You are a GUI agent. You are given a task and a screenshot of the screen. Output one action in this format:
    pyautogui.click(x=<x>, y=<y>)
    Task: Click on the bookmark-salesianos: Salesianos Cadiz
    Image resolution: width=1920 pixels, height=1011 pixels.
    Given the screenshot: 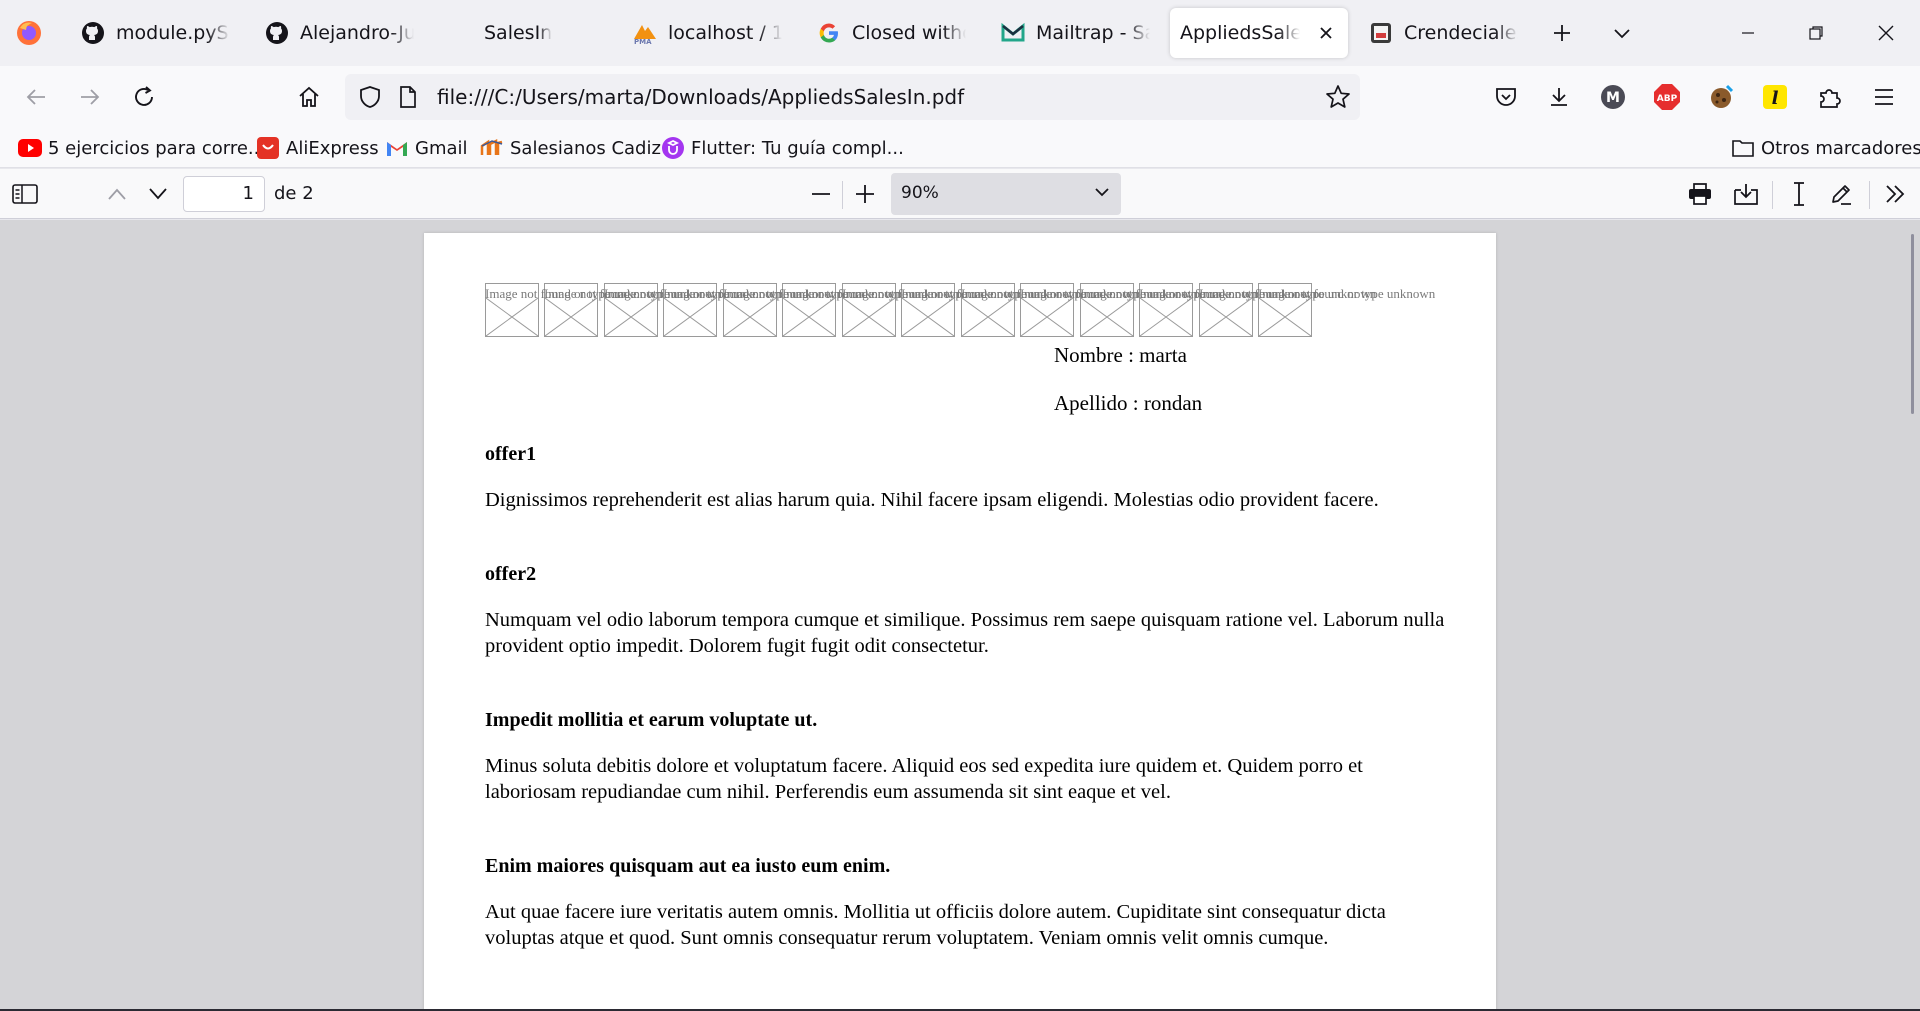 What is the action you would take?
    pyautogui.click(x=570, y=148)
    